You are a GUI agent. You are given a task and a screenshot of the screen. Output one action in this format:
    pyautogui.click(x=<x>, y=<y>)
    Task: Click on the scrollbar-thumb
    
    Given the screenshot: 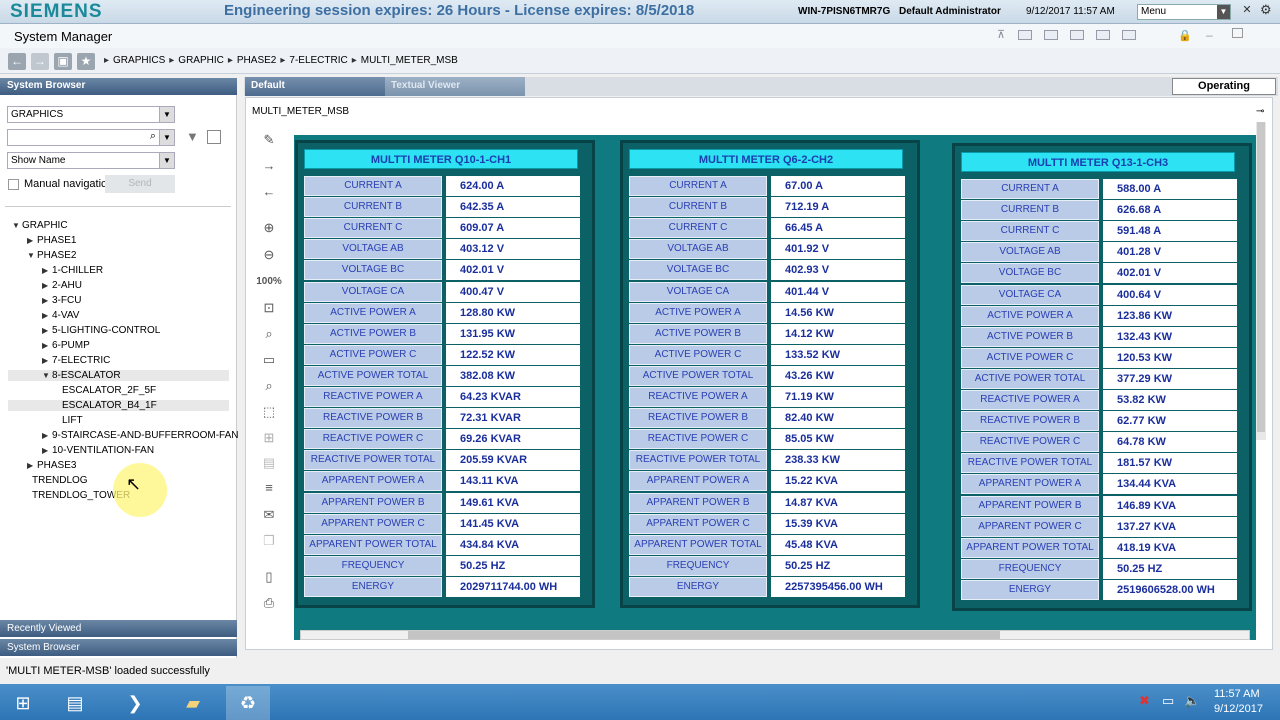 What is the action you would take?
    pyautogui.click(x=704, y=635)
    